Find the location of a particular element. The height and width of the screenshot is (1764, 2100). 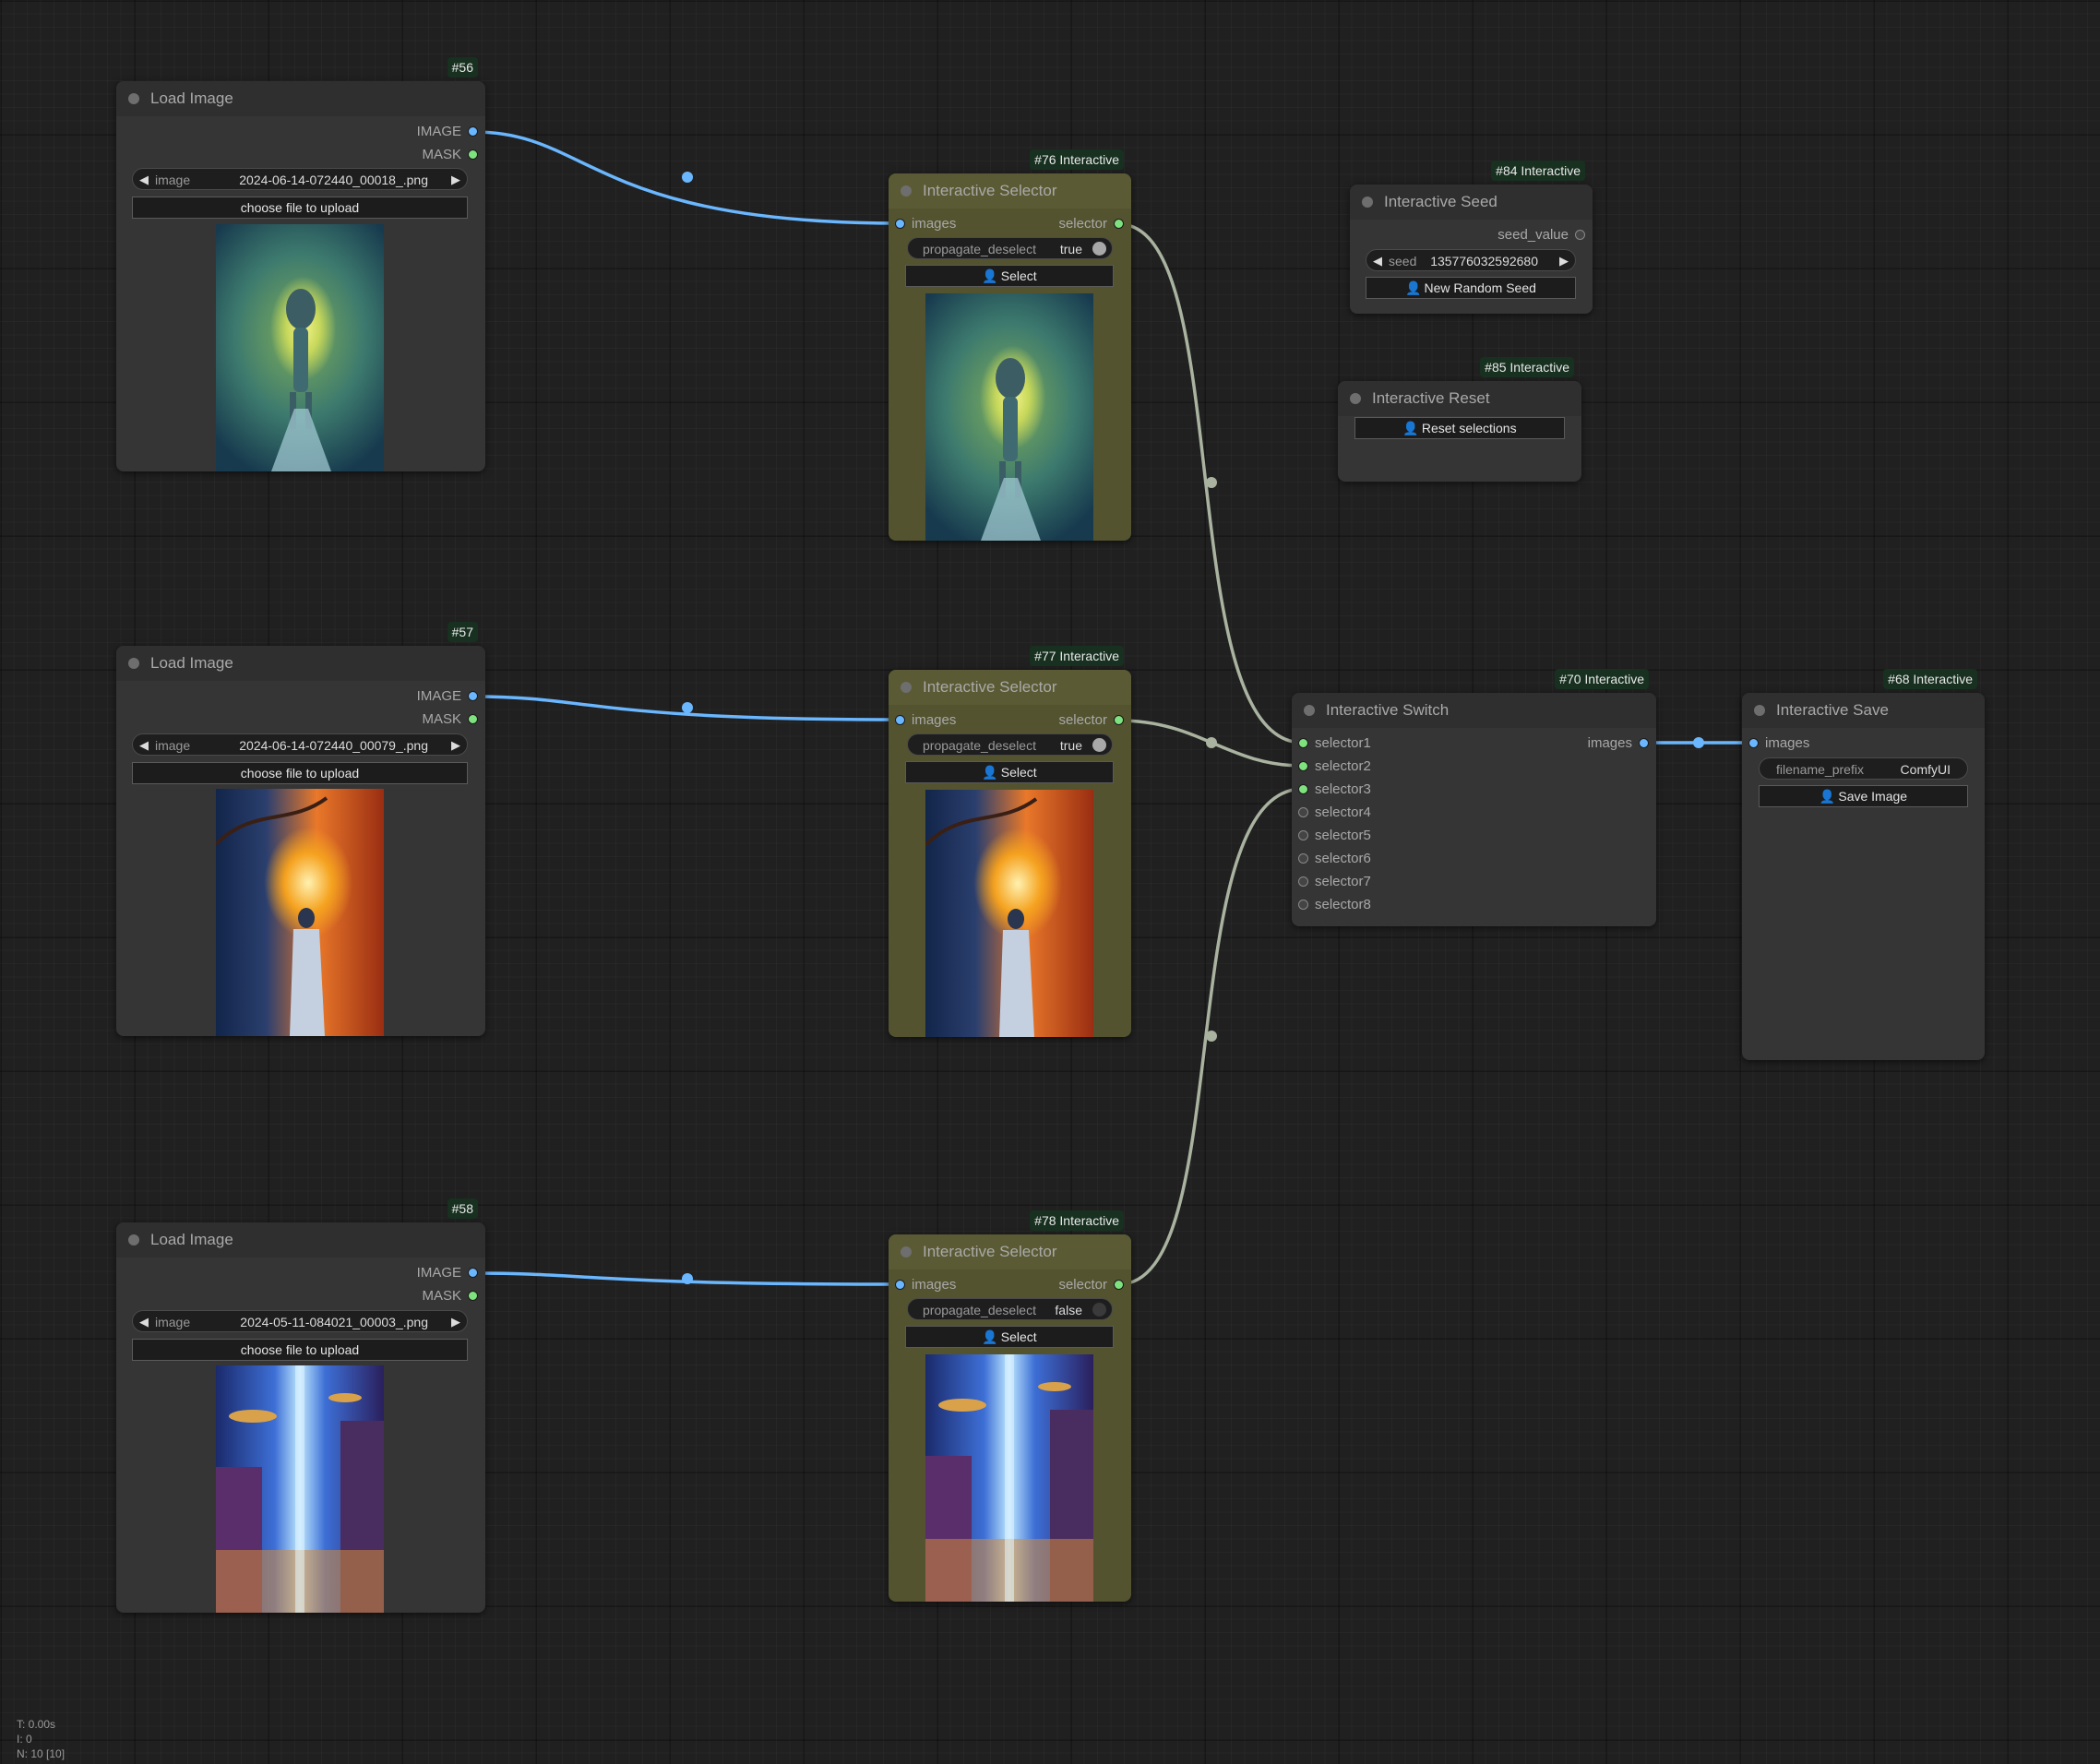

propagate-deselect-toggle: propagate_deselect false is located at coordinates (1010, 1309).